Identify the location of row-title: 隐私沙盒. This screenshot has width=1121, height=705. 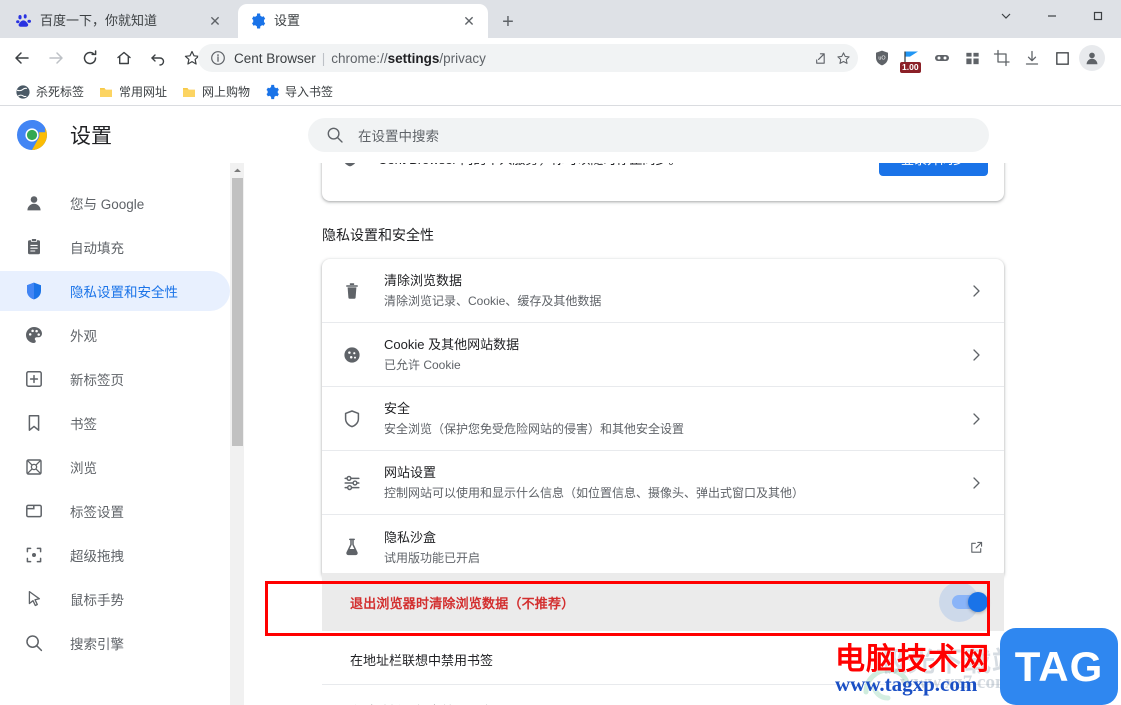
(410, 537).